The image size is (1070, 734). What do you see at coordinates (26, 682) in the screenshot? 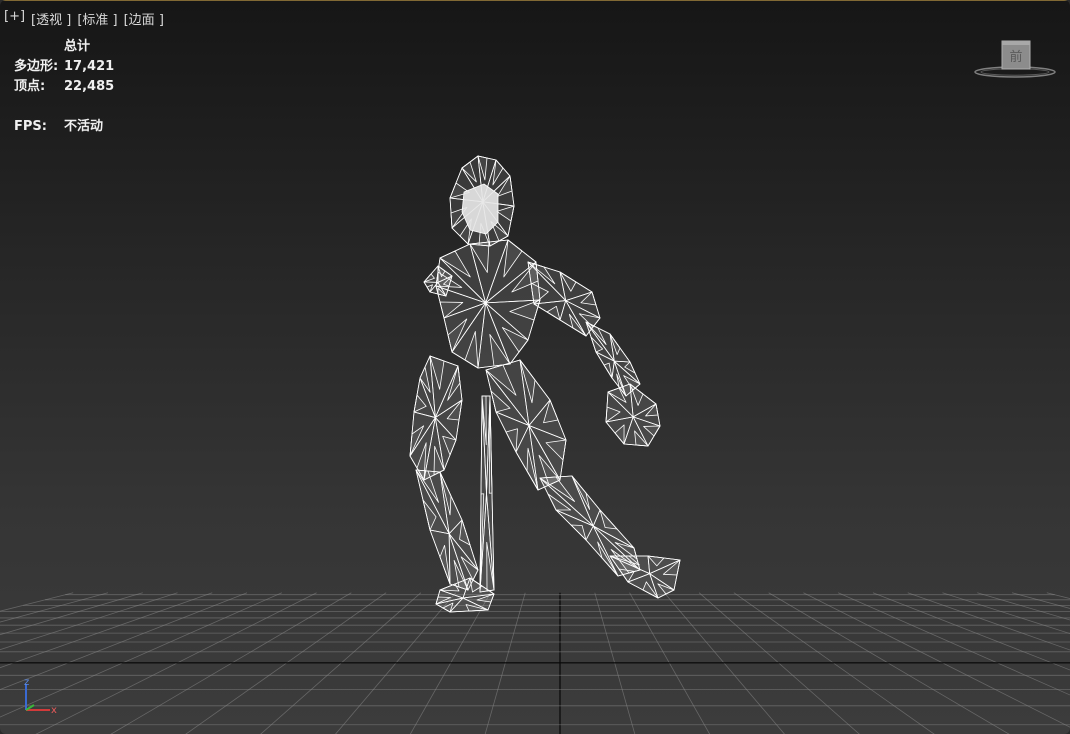
I see `axis-z-label: z` at bounding box center [26, 682].